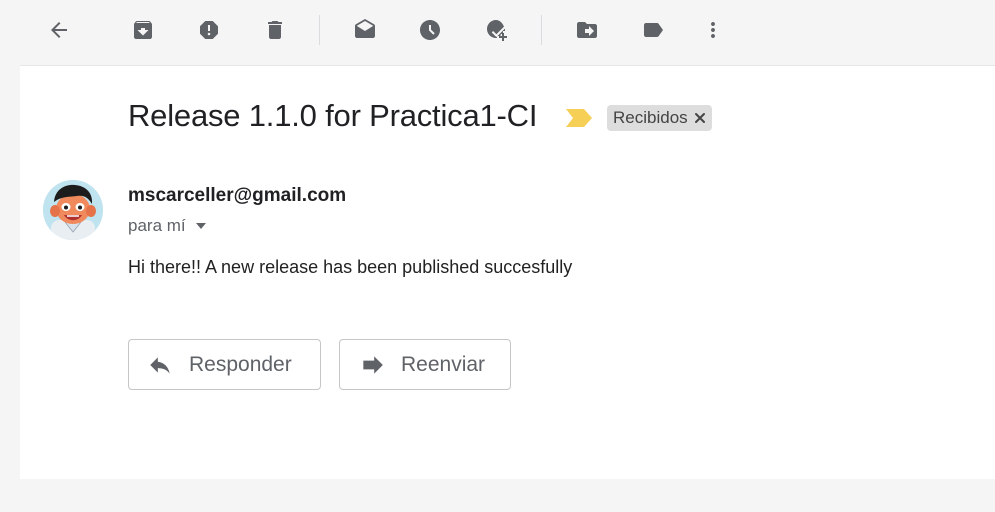 The image size is (995, 512). I want to click on label-chip-text: Recibidos, so click(650, 117).